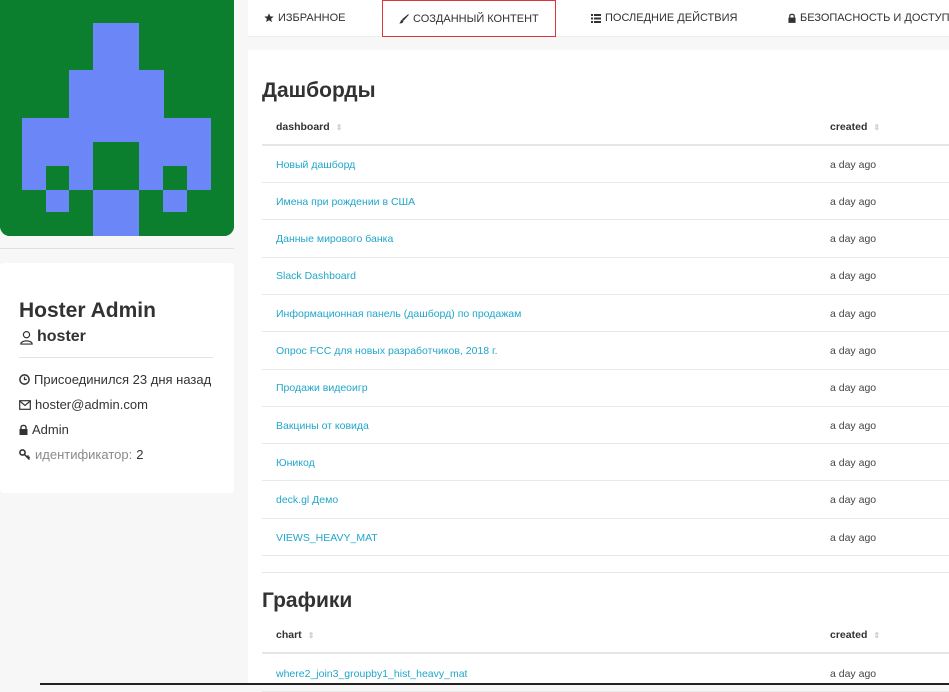 This screenshot has height=692, width=949. I want to click on column-header-dashboard: dashboard ⇕, so click(309, 127).